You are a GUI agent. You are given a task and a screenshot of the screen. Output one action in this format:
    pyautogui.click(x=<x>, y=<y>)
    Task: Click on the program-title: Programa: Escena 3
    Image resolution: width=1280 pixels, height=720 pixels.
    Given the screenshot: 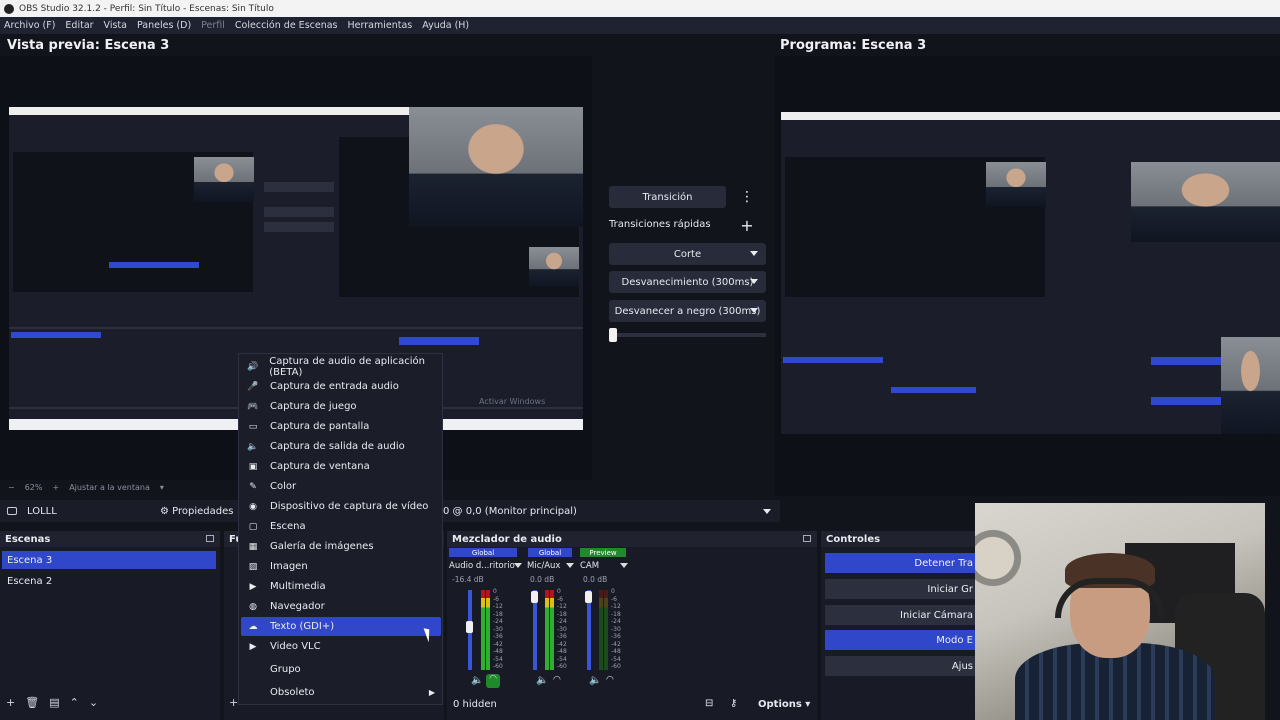 What is the action you would take?
    pyautogui.click(x=853, y=45)
    